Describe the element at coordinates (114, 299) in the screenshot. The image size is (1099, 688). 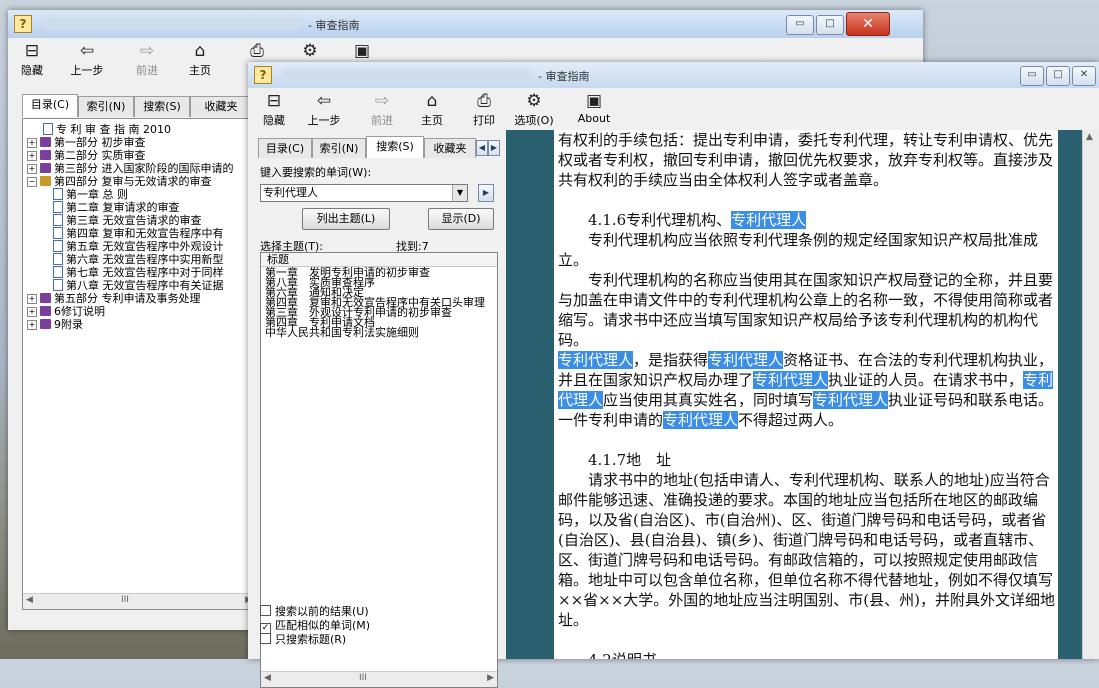
I see `tree-item: + 第五部分 专利申请及事务处理` at that location.